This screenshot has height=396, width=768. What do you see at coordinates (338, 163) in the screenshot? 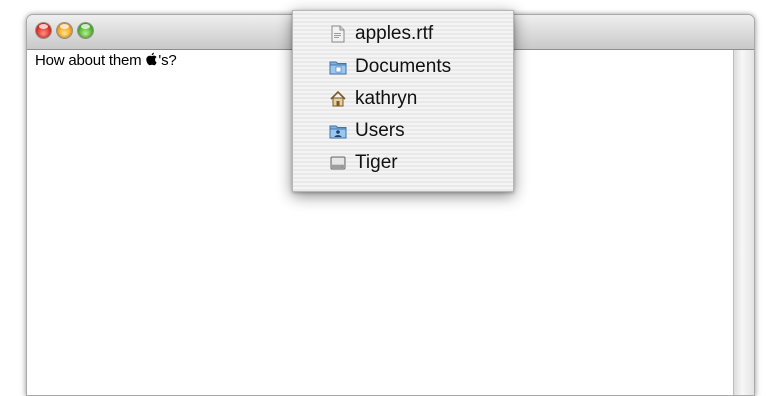
I see `hard-drive-icon` at bounding box center [338, 163].